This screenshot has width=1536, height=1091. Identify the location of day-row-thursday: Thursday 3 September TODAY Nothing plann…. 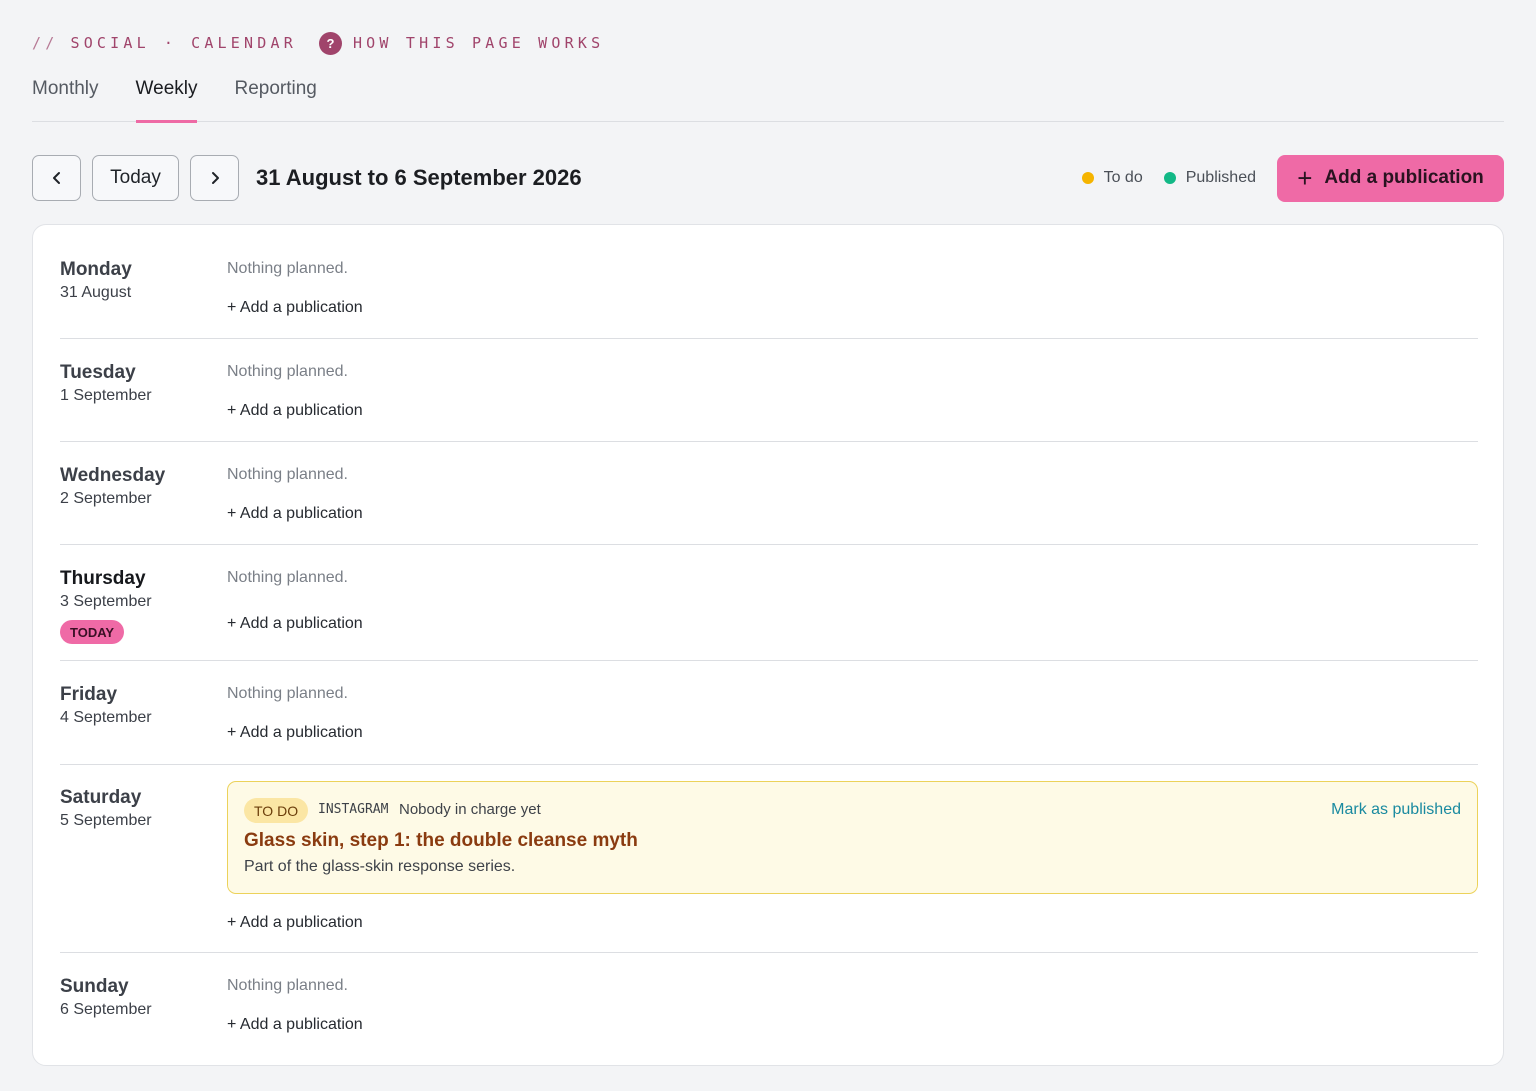
(769, 603).